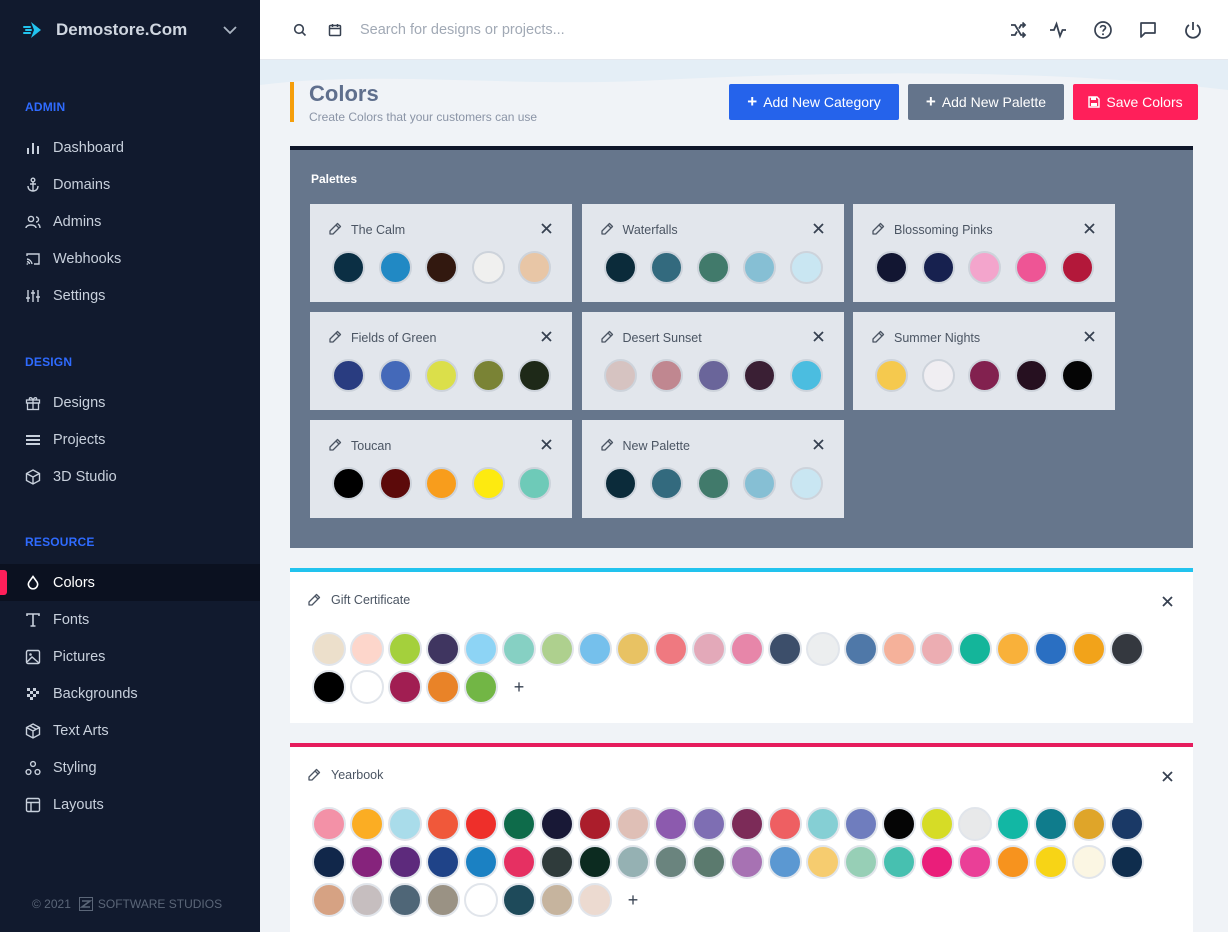 The image size is (1228, 932). I want to click on sidebar-item-projects: Projects, so click(130, 439).